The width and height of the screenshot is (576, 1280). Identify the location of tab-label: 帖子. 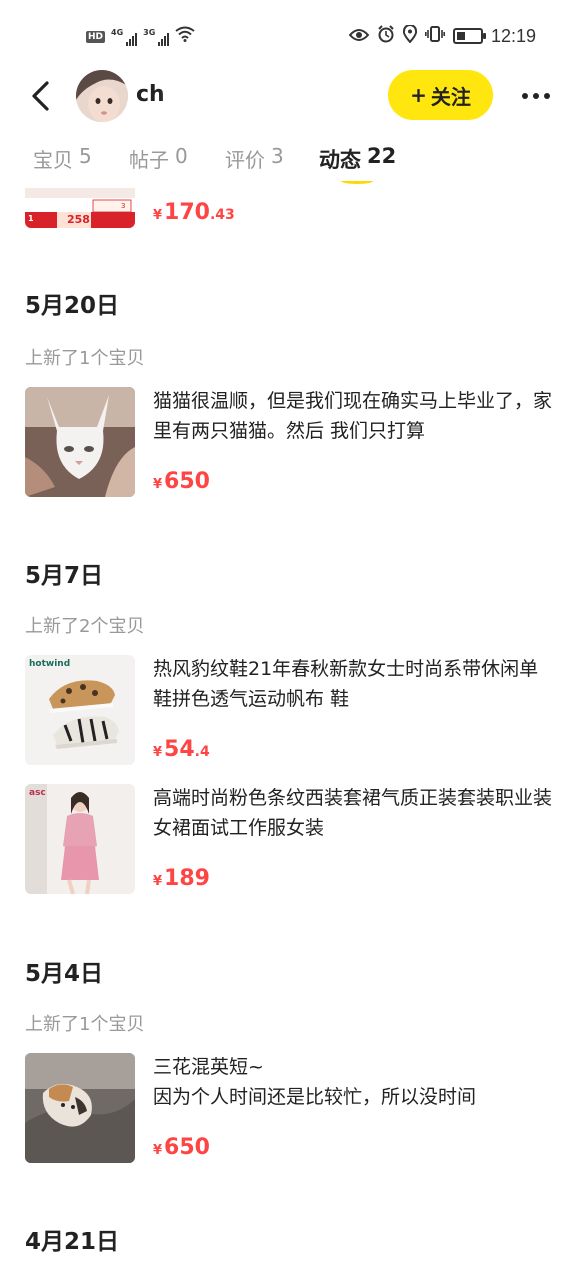
(149, 160).